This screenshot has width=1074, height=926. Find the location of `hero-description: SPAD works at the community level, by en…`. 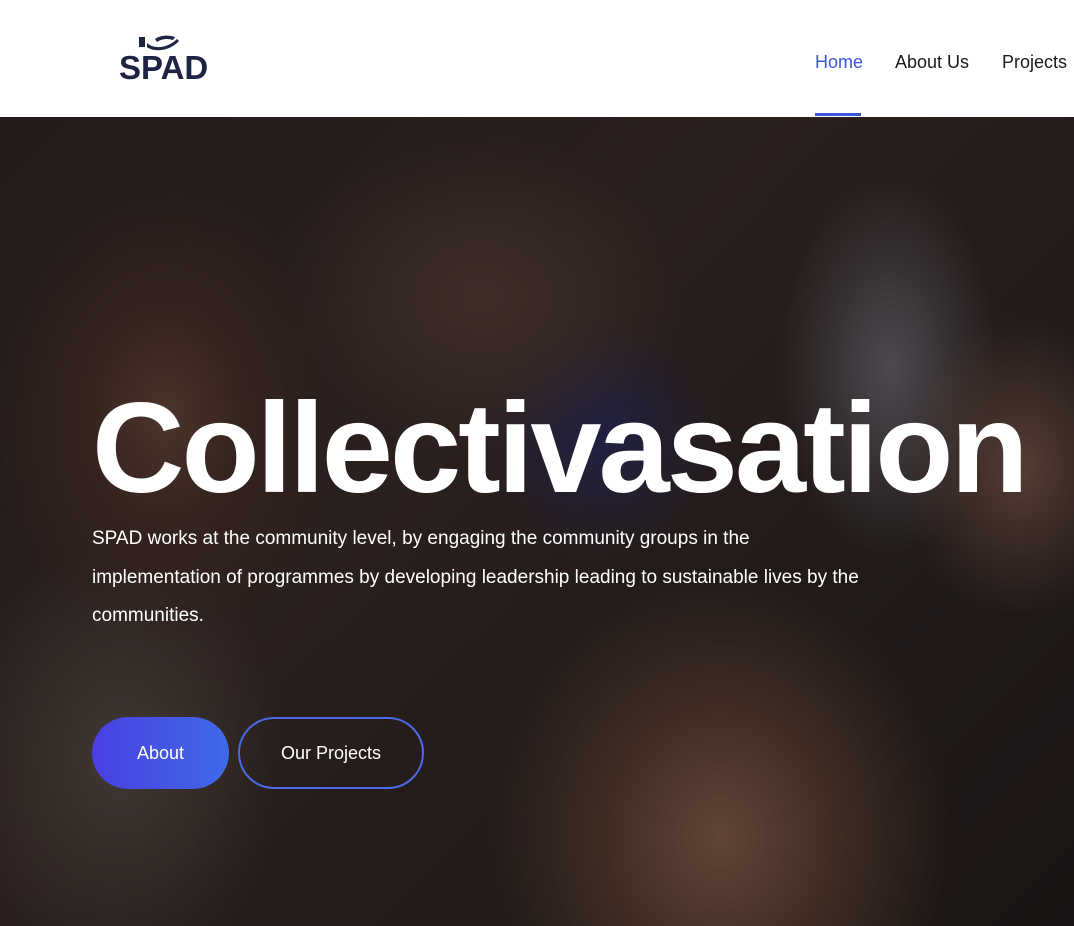

hero-description: SPAD works at the community level, by en… is located at coordinates (475, 577).